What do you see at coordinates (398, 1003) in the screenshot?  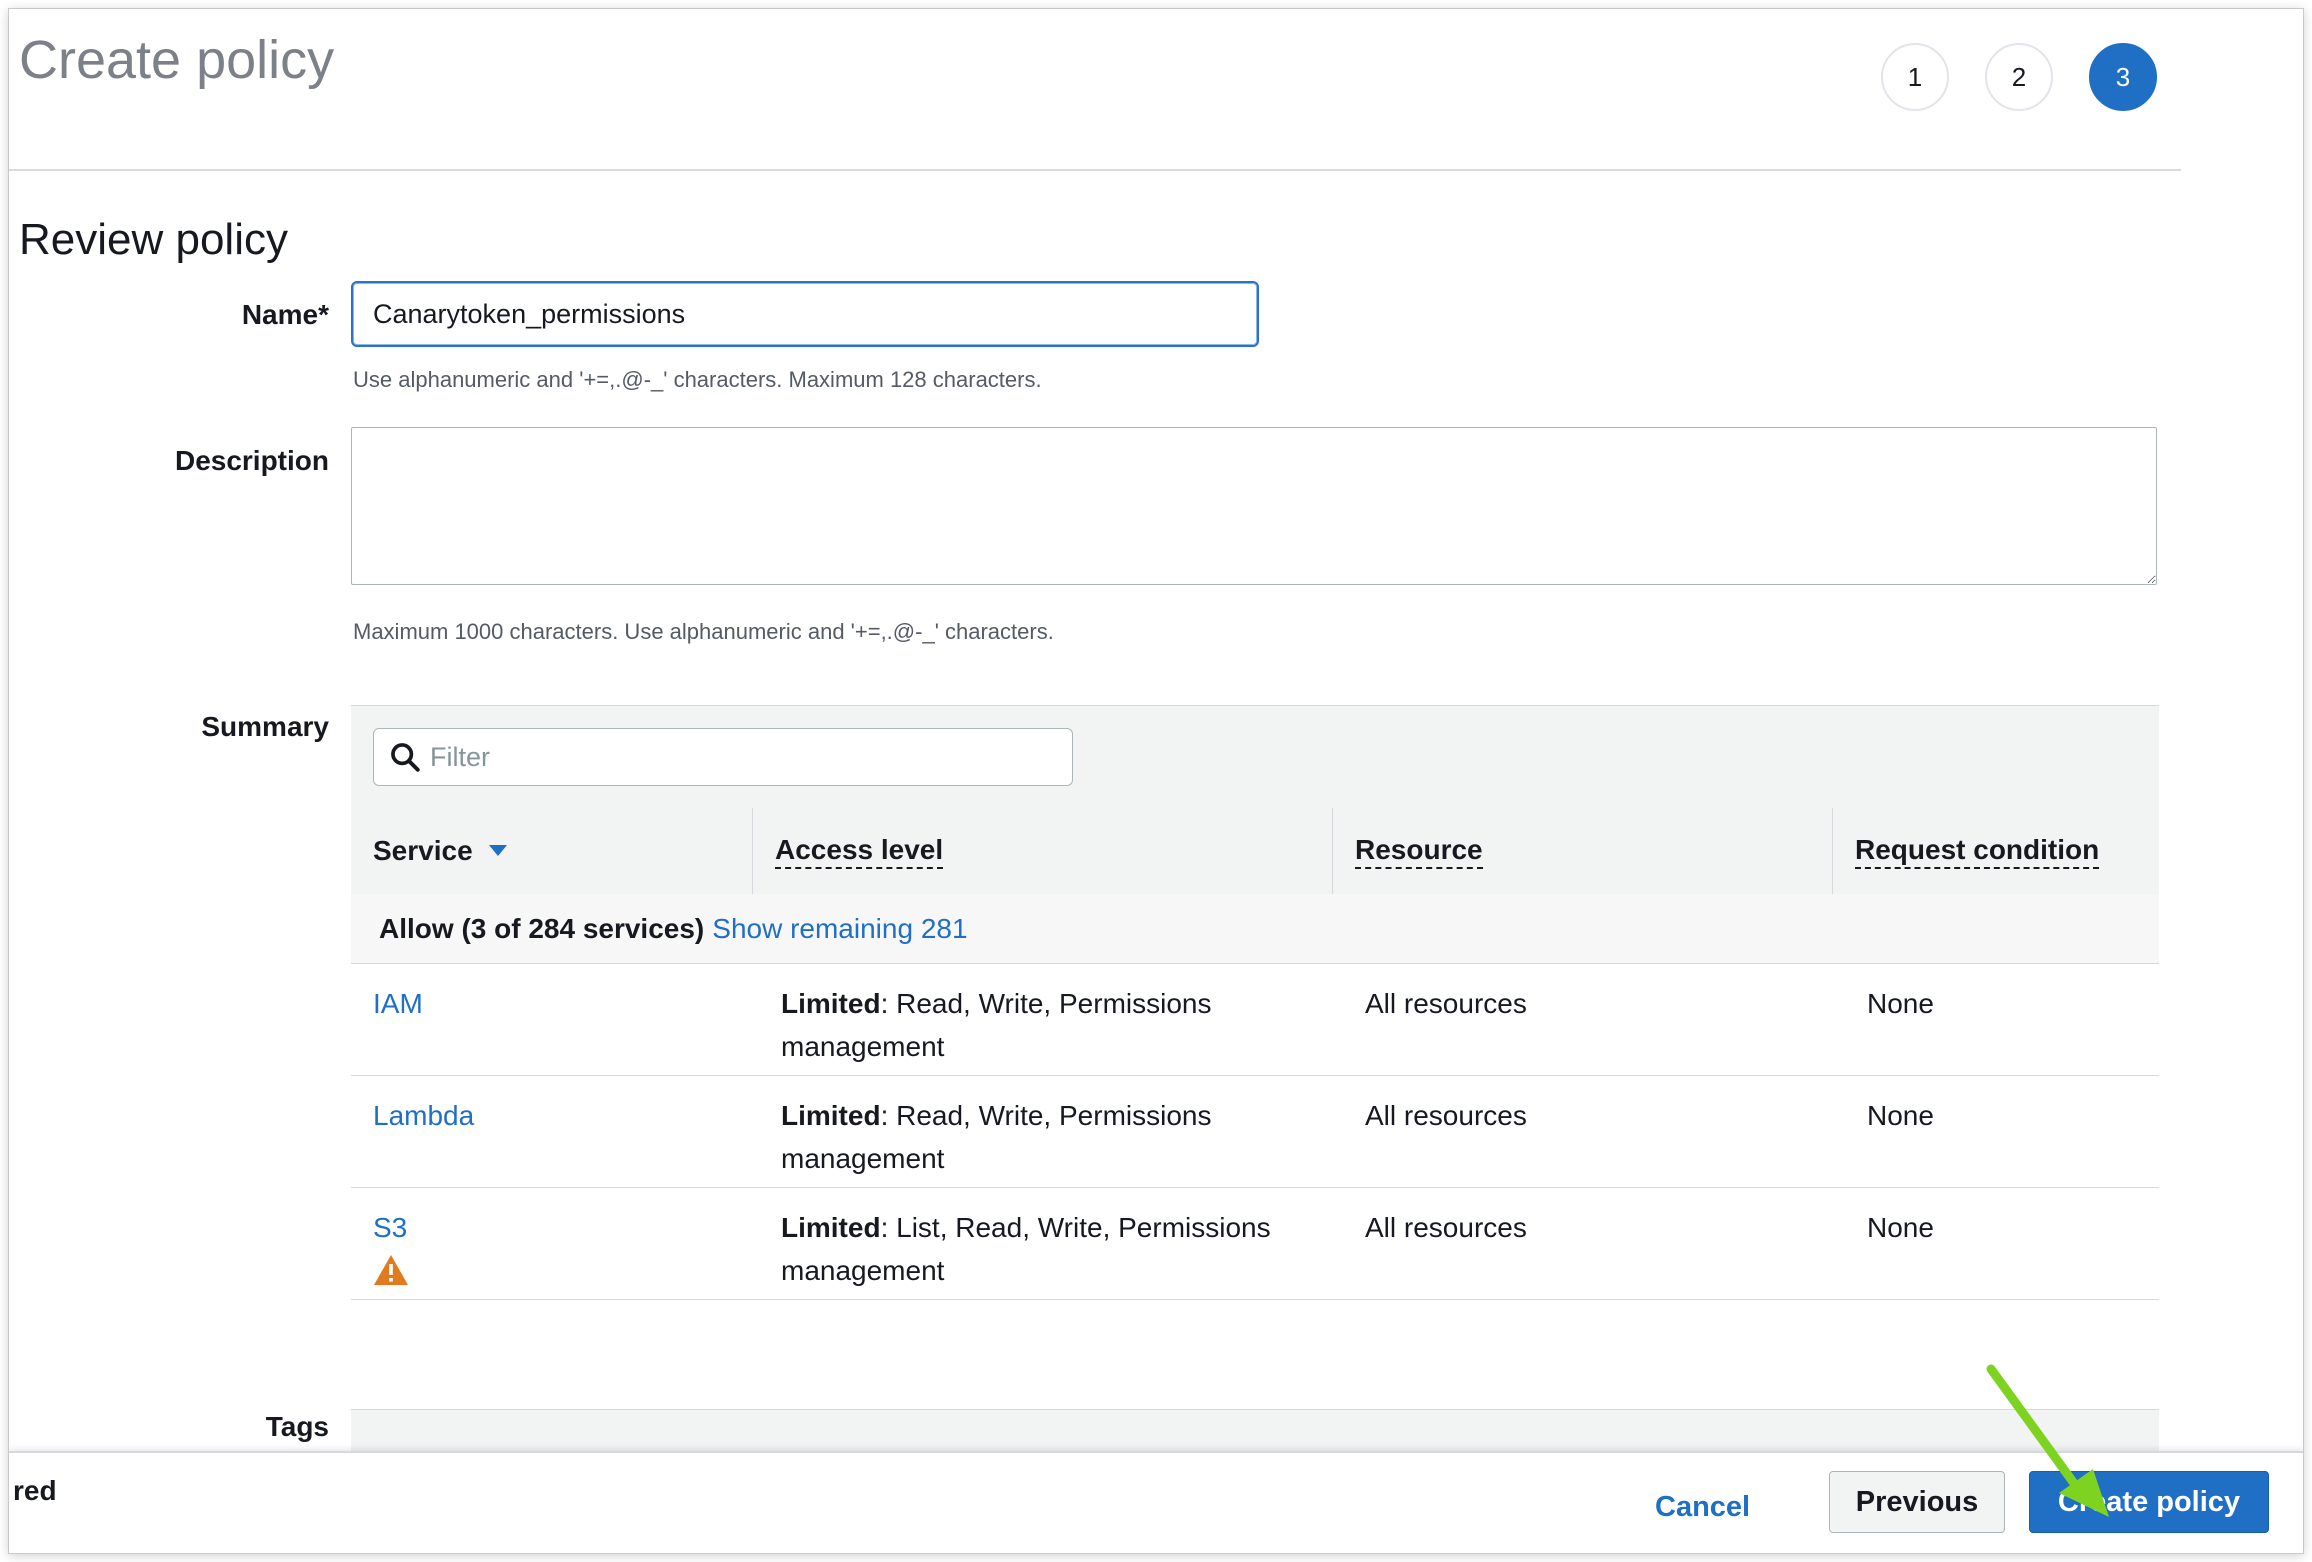 I see `service-link-iam: IAM` at bounding box center [398, 1003].